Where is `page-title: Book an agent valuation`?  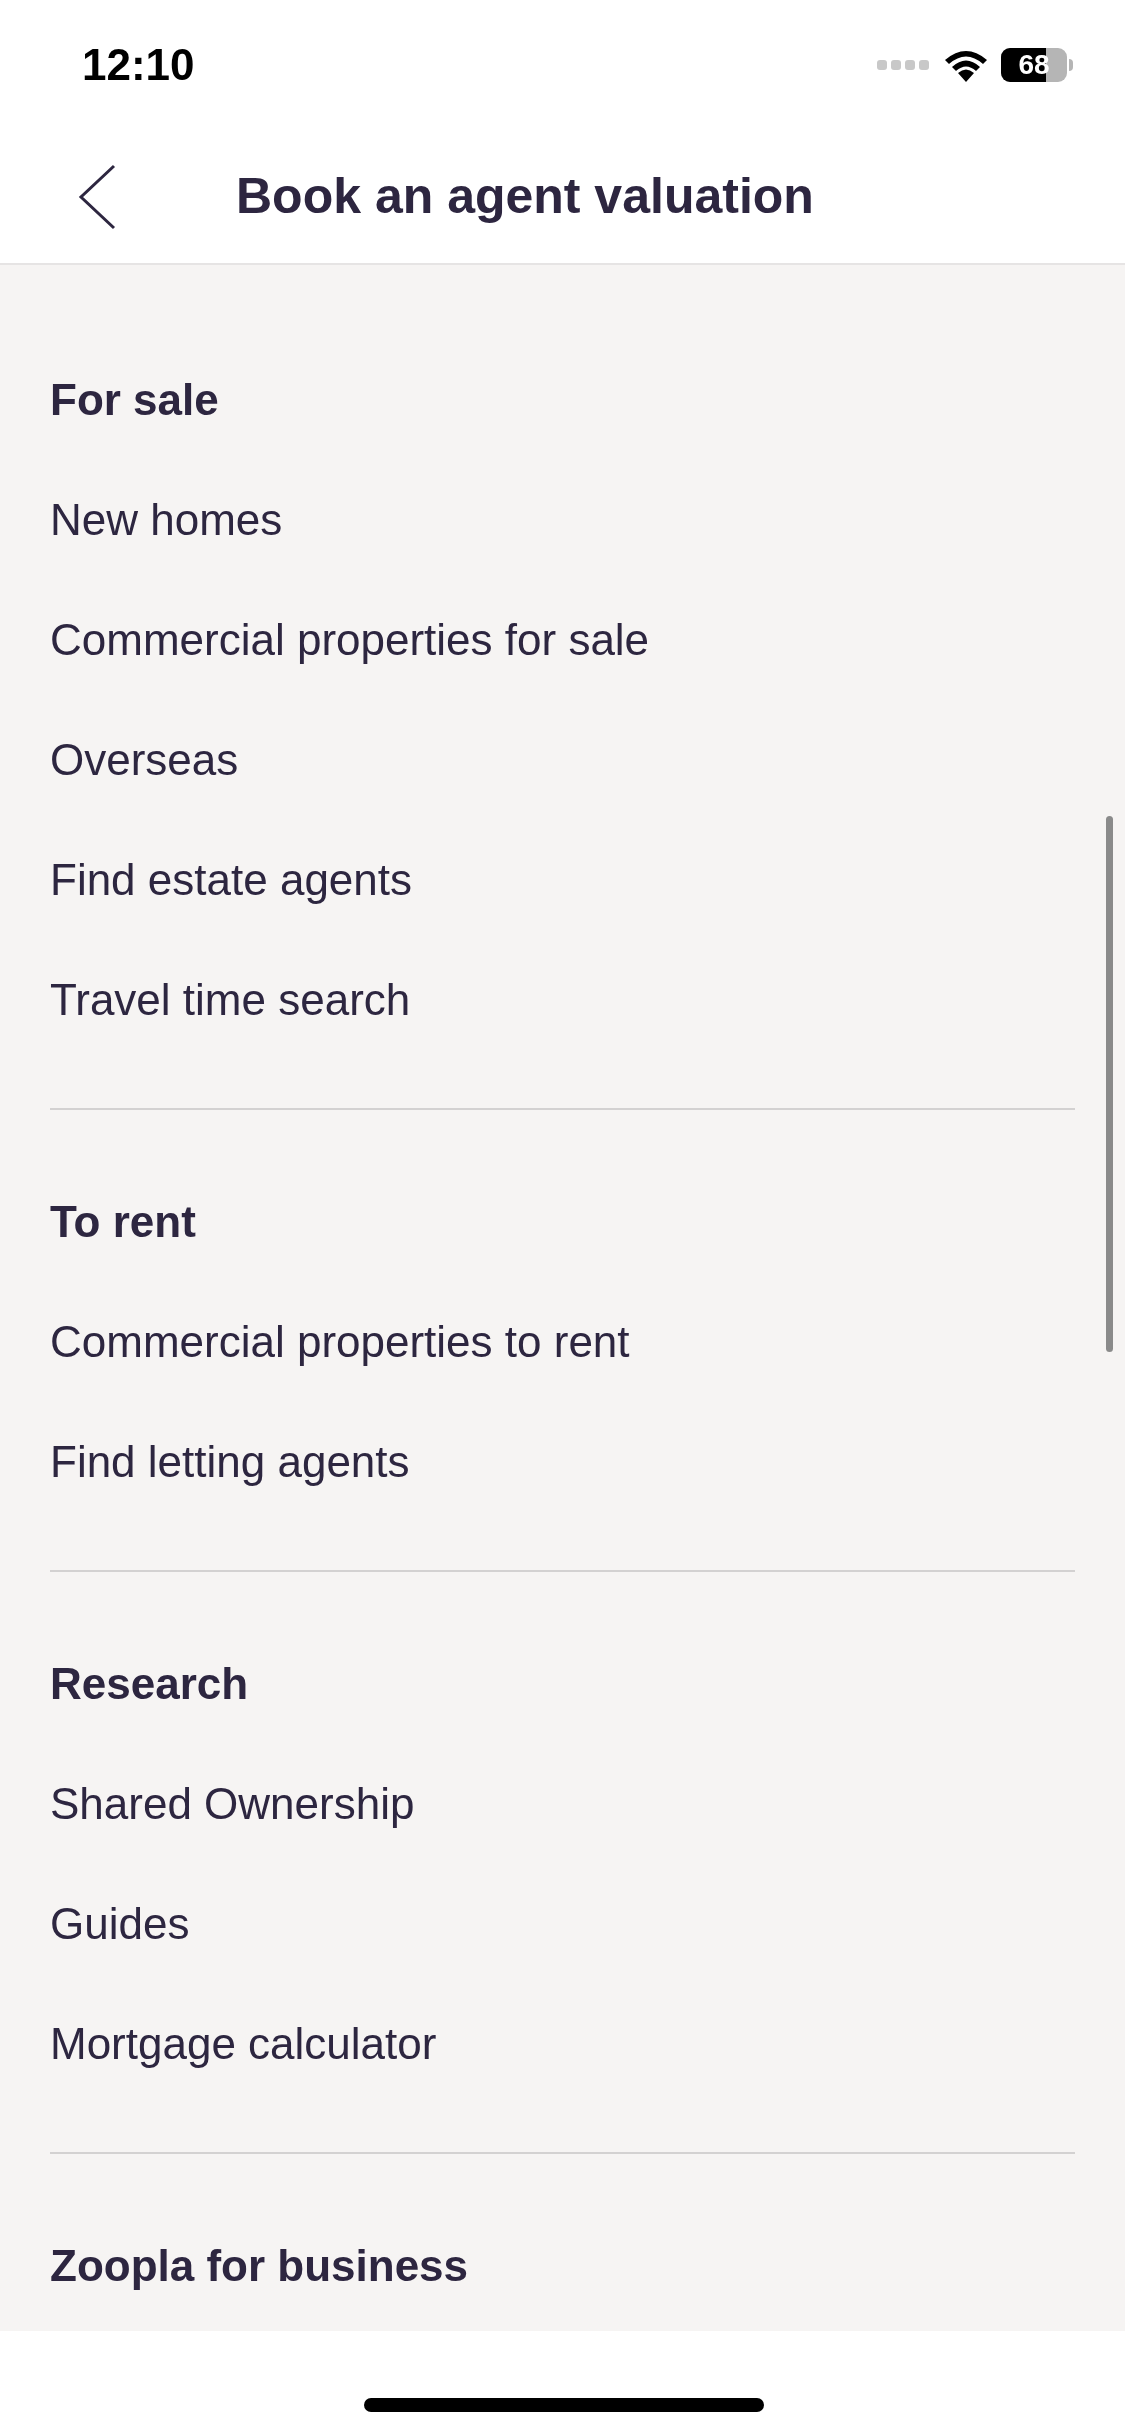
page-title: Book an agent valuation is located at coordinates (525, 196).